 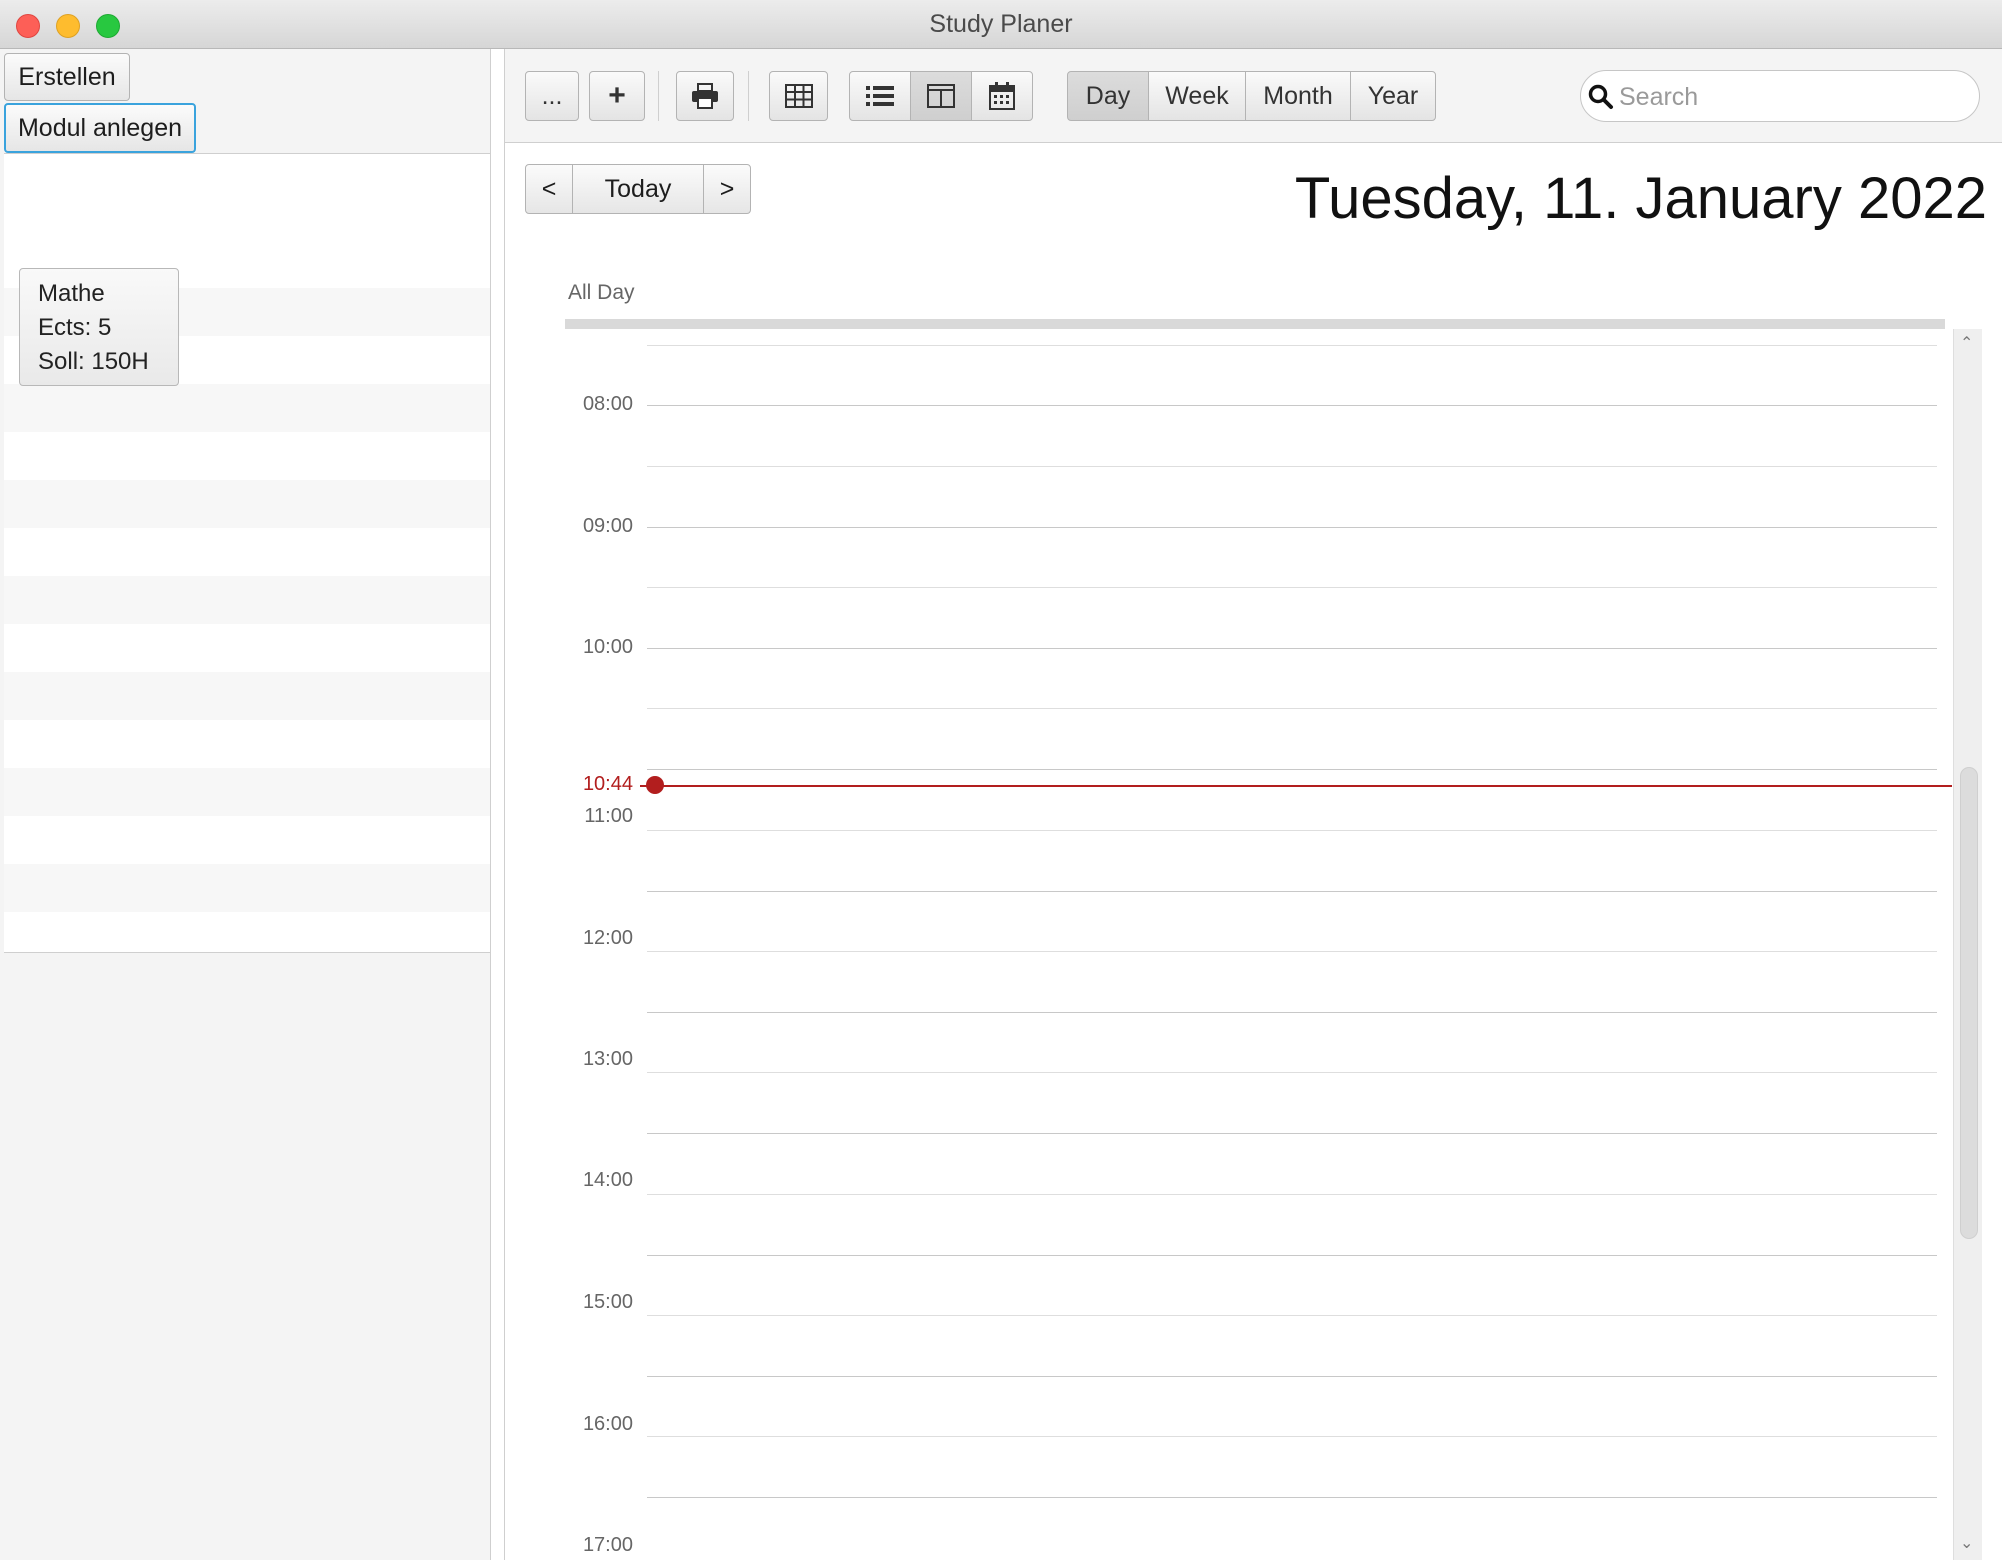 What do you see at coordinates (1966, 343) in the screenshot?
I see `scroll-up-arrow-icon: ⌃` at bounding box center [1966, 343].